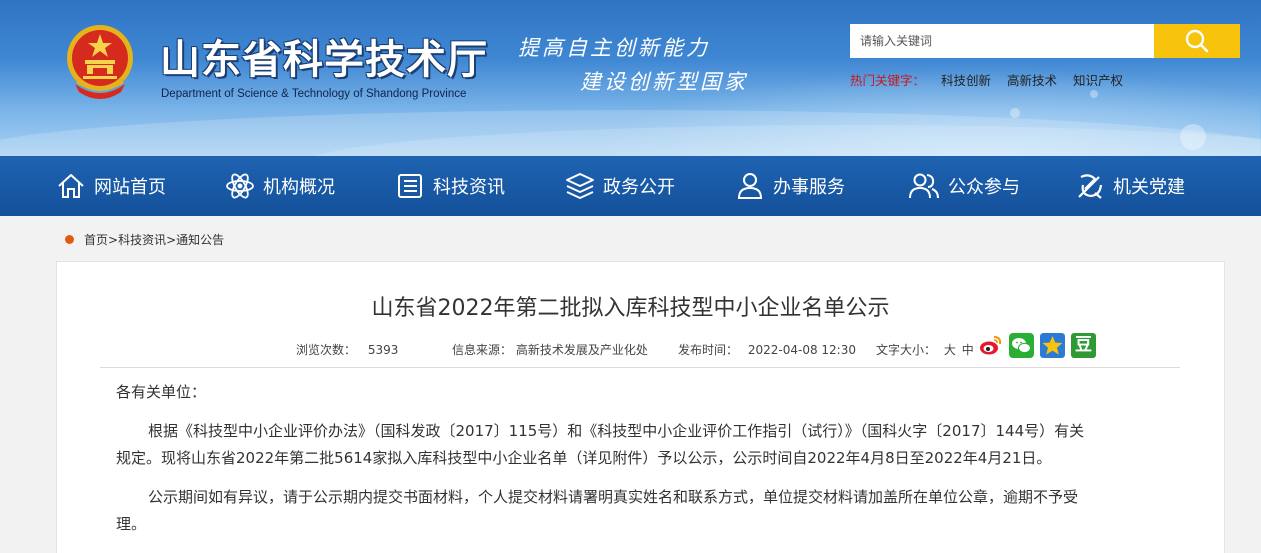 The image size is (1261, 553). I want to click on hot-keyword-link: 高新技术, so click(1032, 80).